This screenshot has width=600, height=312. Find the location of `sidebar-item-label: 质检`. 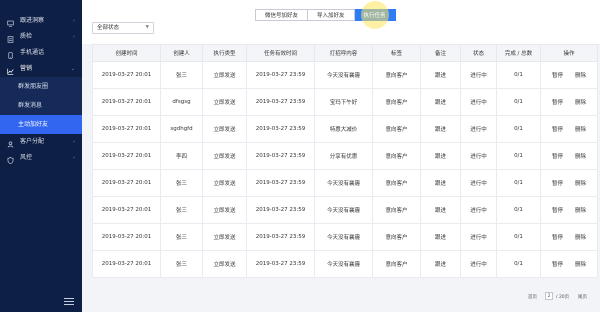

sidebar-item-label: 质检 is located at coordinates (26, 36).